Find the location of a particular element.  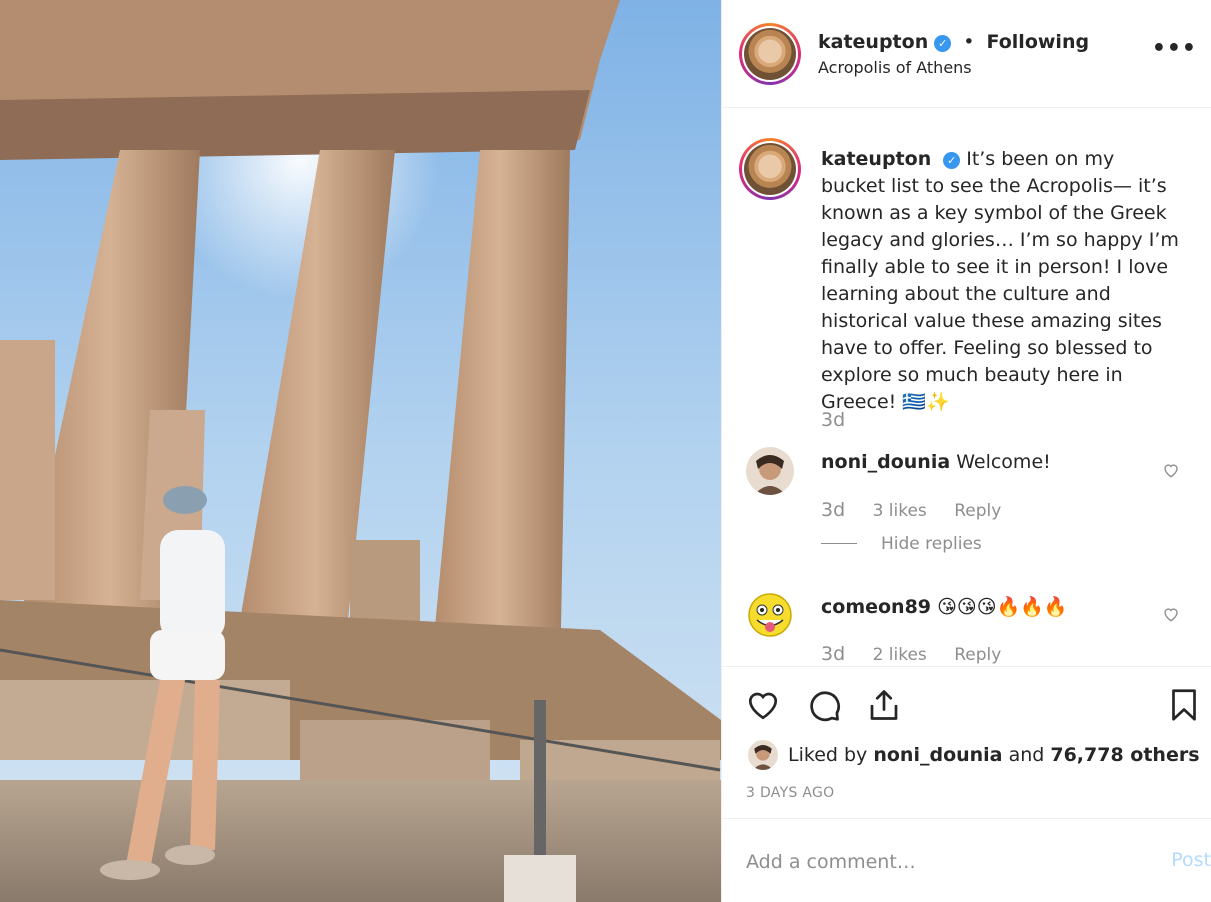

author-avatar is located at coordinates (770, 54).